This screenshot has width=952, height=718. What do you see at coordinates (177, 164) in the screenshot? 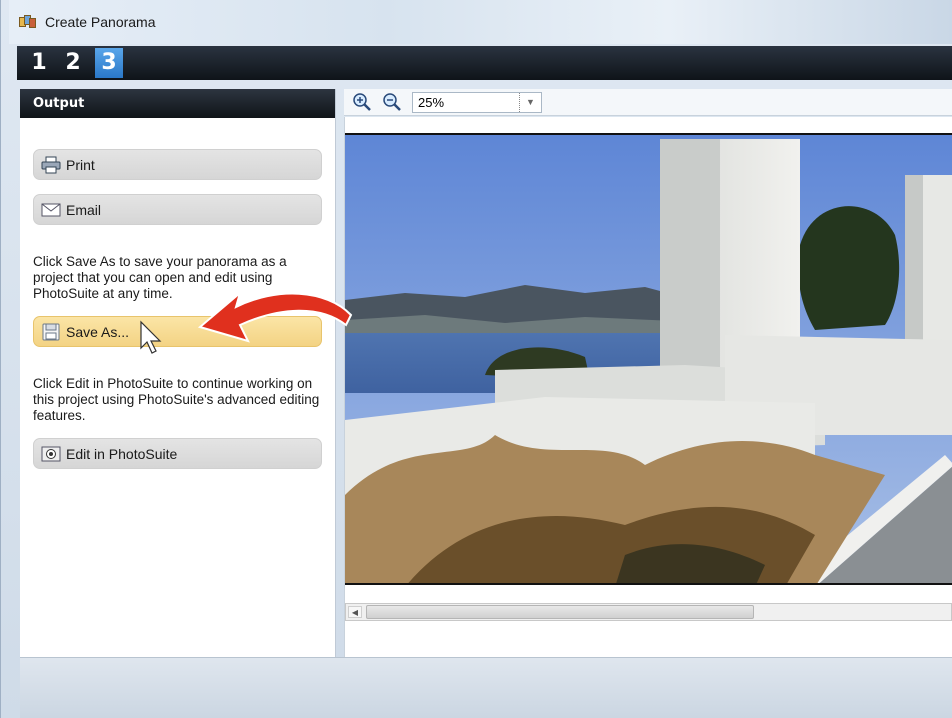
I see `print-button: Print` at bounding box center [177, 164].